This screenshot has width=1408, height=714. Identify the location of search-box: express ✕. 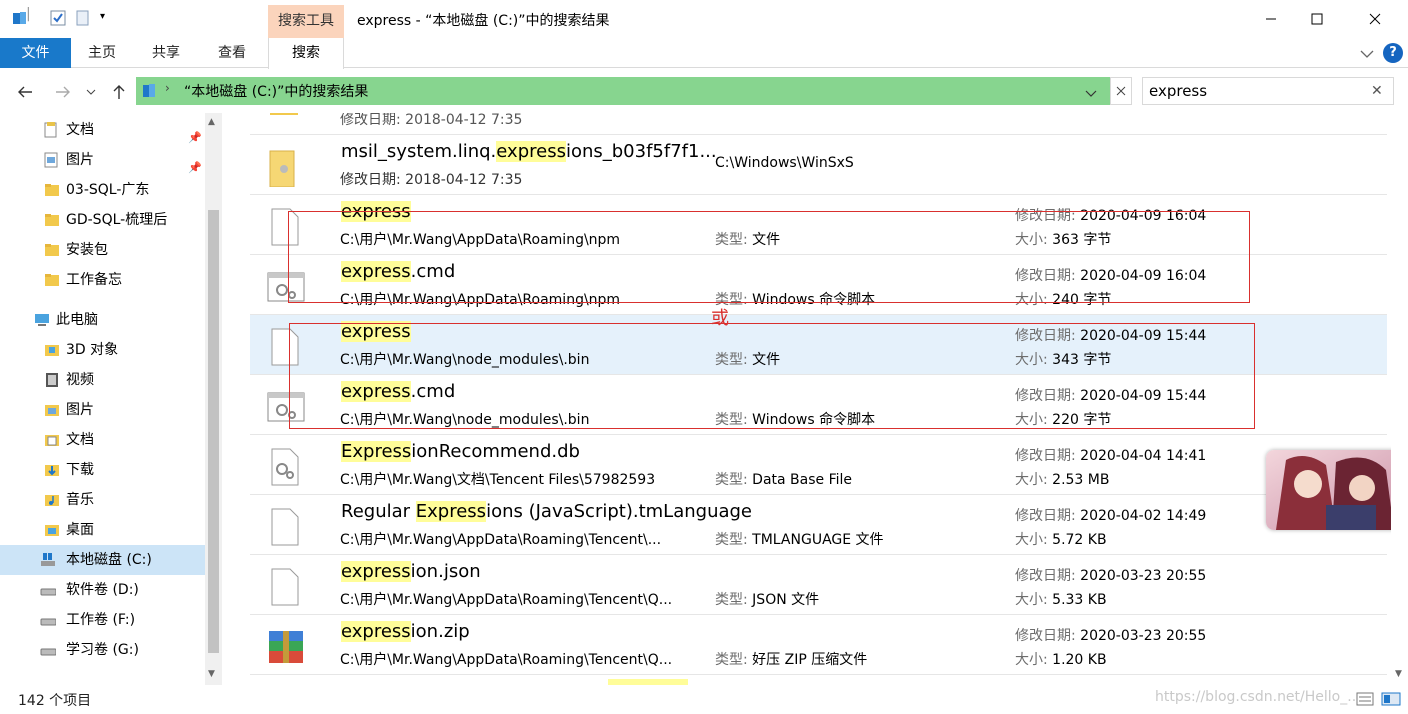
(1268, 91).